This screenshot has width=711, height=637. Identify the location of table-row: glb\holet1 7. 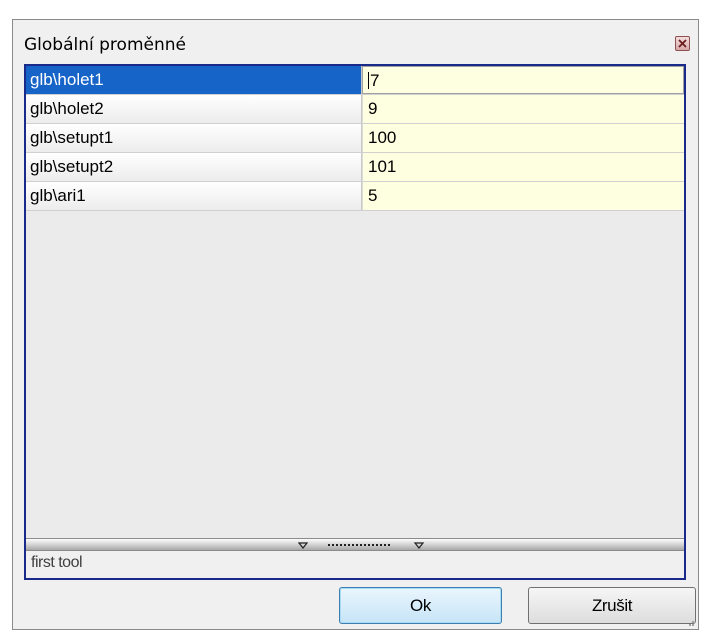
(355, 80).